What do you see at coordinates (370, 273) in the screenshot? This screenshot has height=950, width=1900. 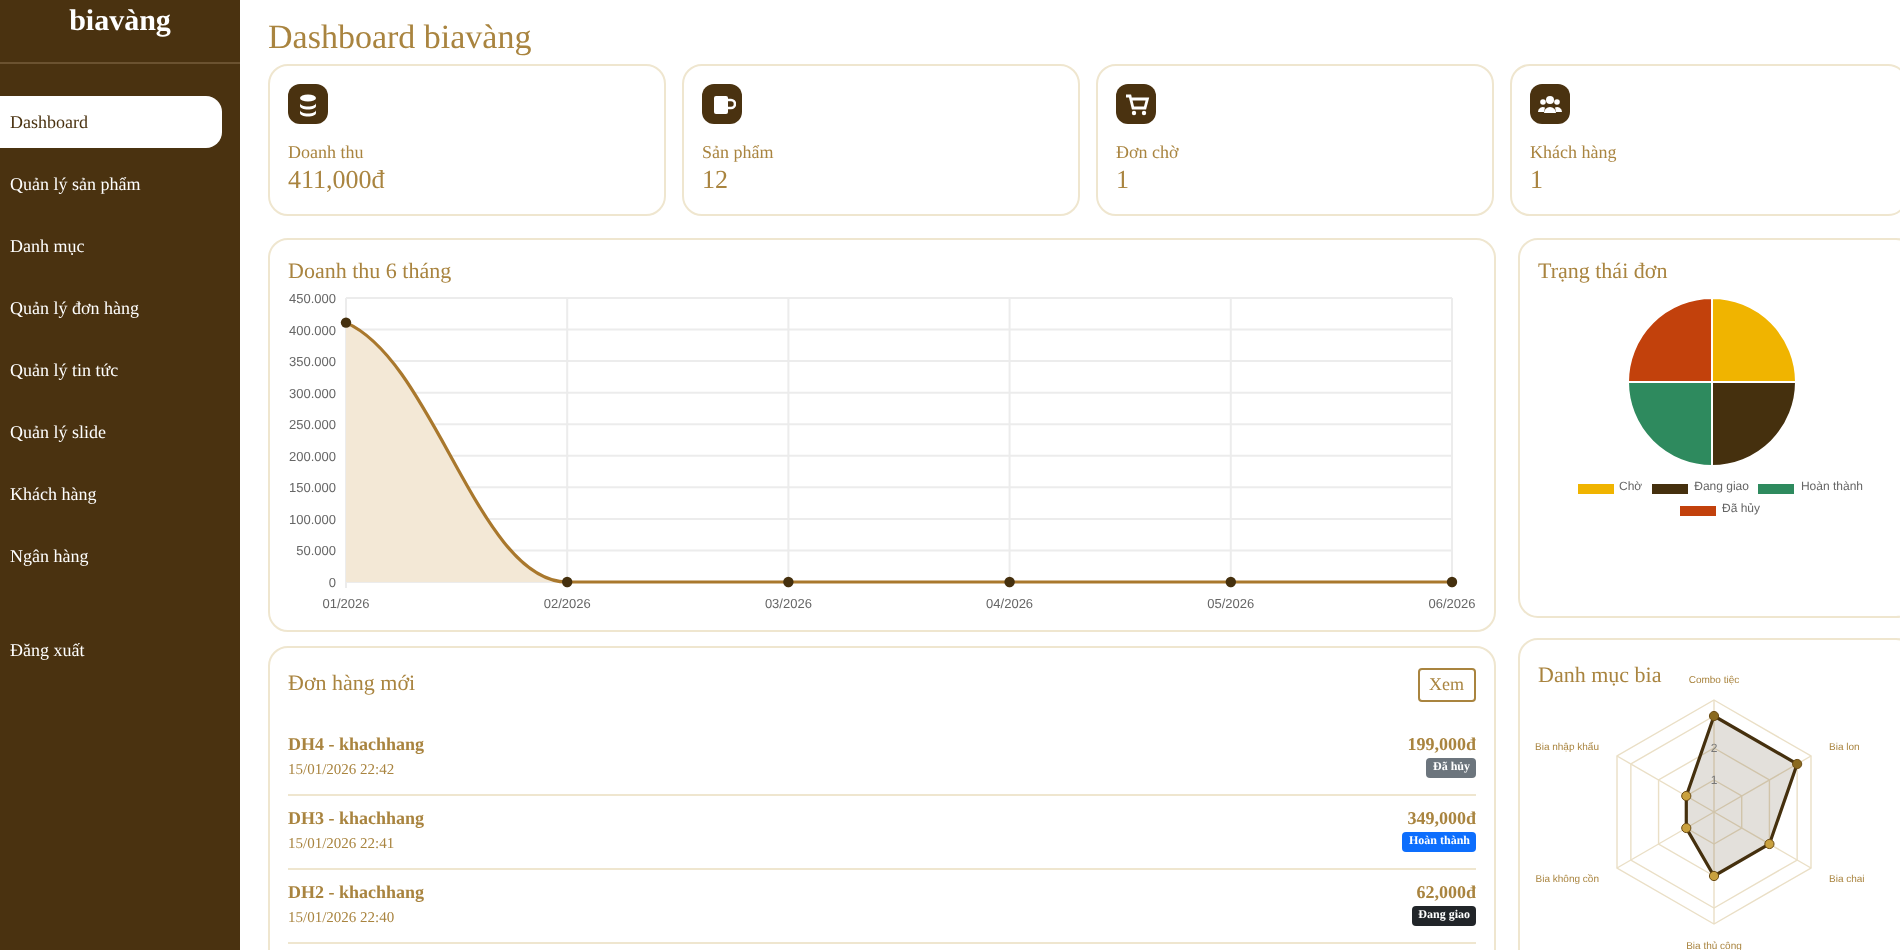 I see `chart-title: Doanh thu 6 tháng` at bounding box center [370, 273].